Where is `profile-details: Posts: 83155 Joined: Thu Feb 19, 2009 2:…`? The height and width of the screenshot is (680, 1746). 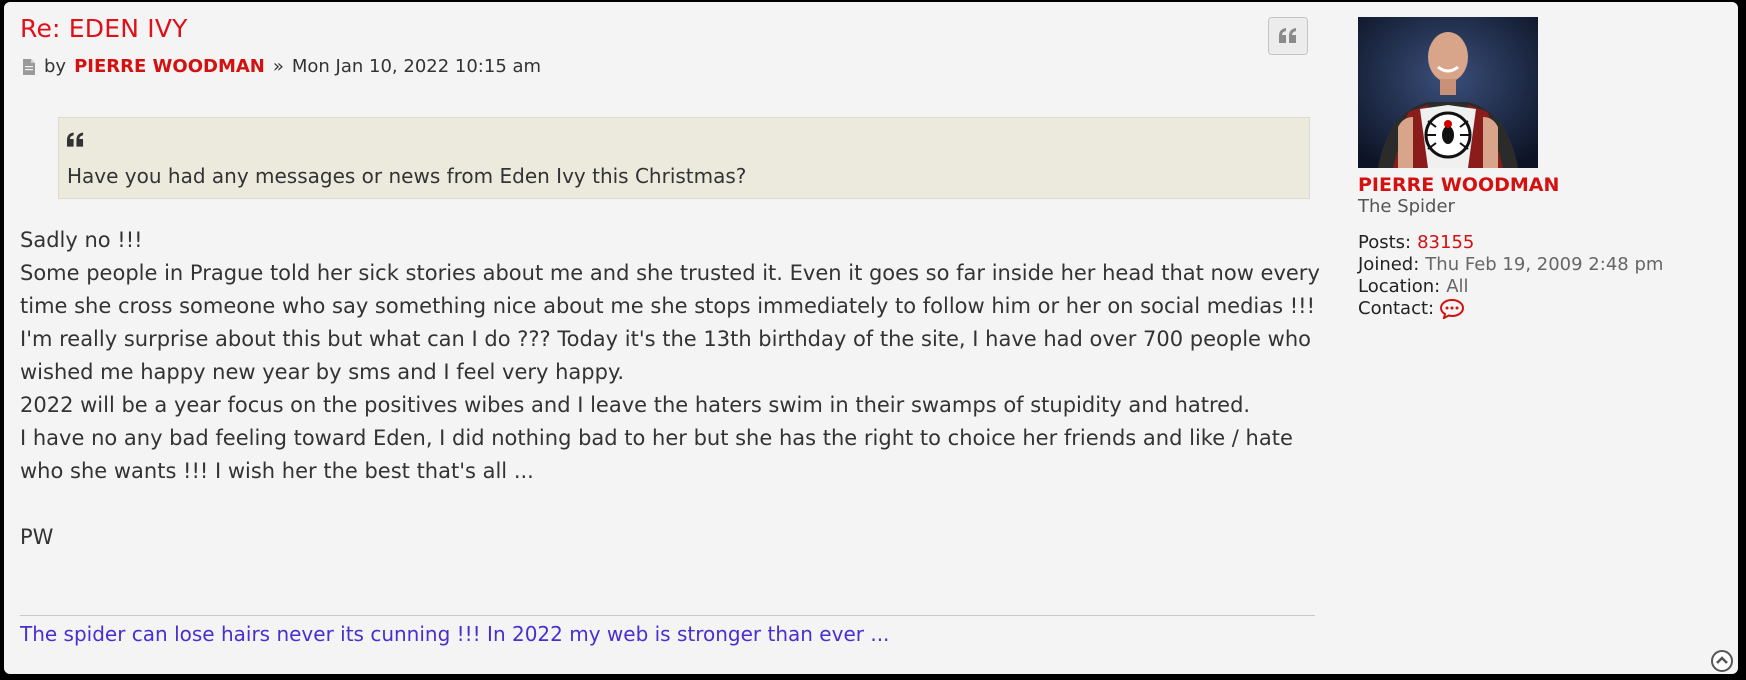 profile-details: Posts: 83155 Joined: Thu Feb 19, 2009 2:… is located at coordinates (1538, 276).